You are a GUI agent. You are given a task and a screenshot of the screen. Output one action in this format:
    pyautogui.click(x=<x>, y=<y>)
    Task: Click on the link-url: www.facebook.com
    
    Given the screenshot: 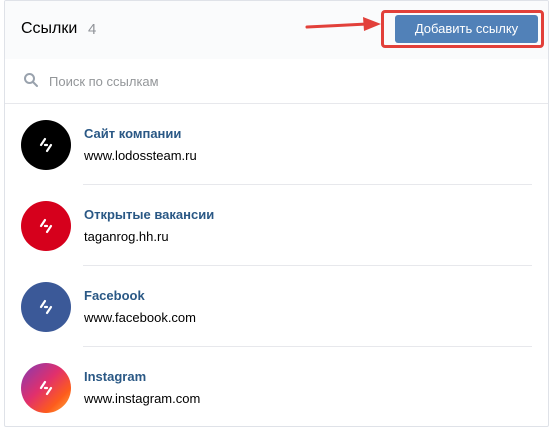 What is the action you would take?
    pyautogui.click(x=140, y=317)
    